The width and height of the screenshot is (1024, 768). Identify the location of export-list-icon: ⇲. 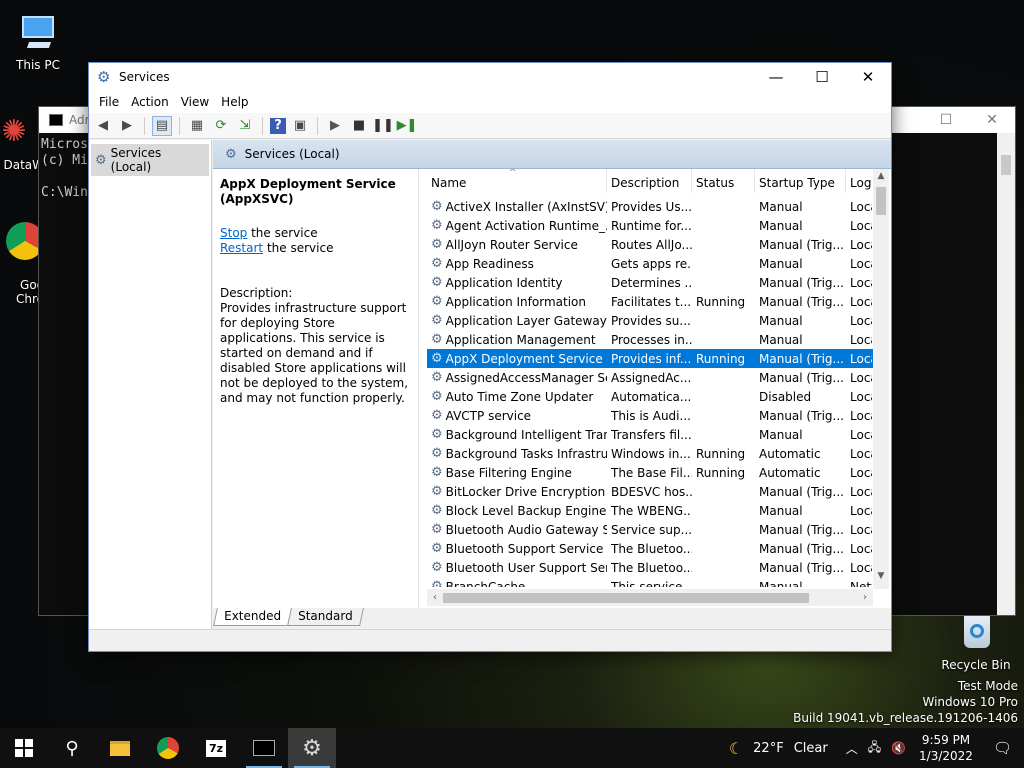
(245, 126).